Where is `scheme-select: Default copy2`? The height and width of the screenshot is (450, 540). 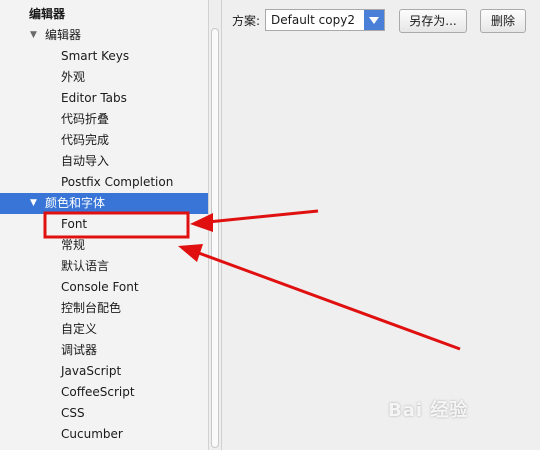
scheme-select: Default copy2 is located at coordinates (325, 20).